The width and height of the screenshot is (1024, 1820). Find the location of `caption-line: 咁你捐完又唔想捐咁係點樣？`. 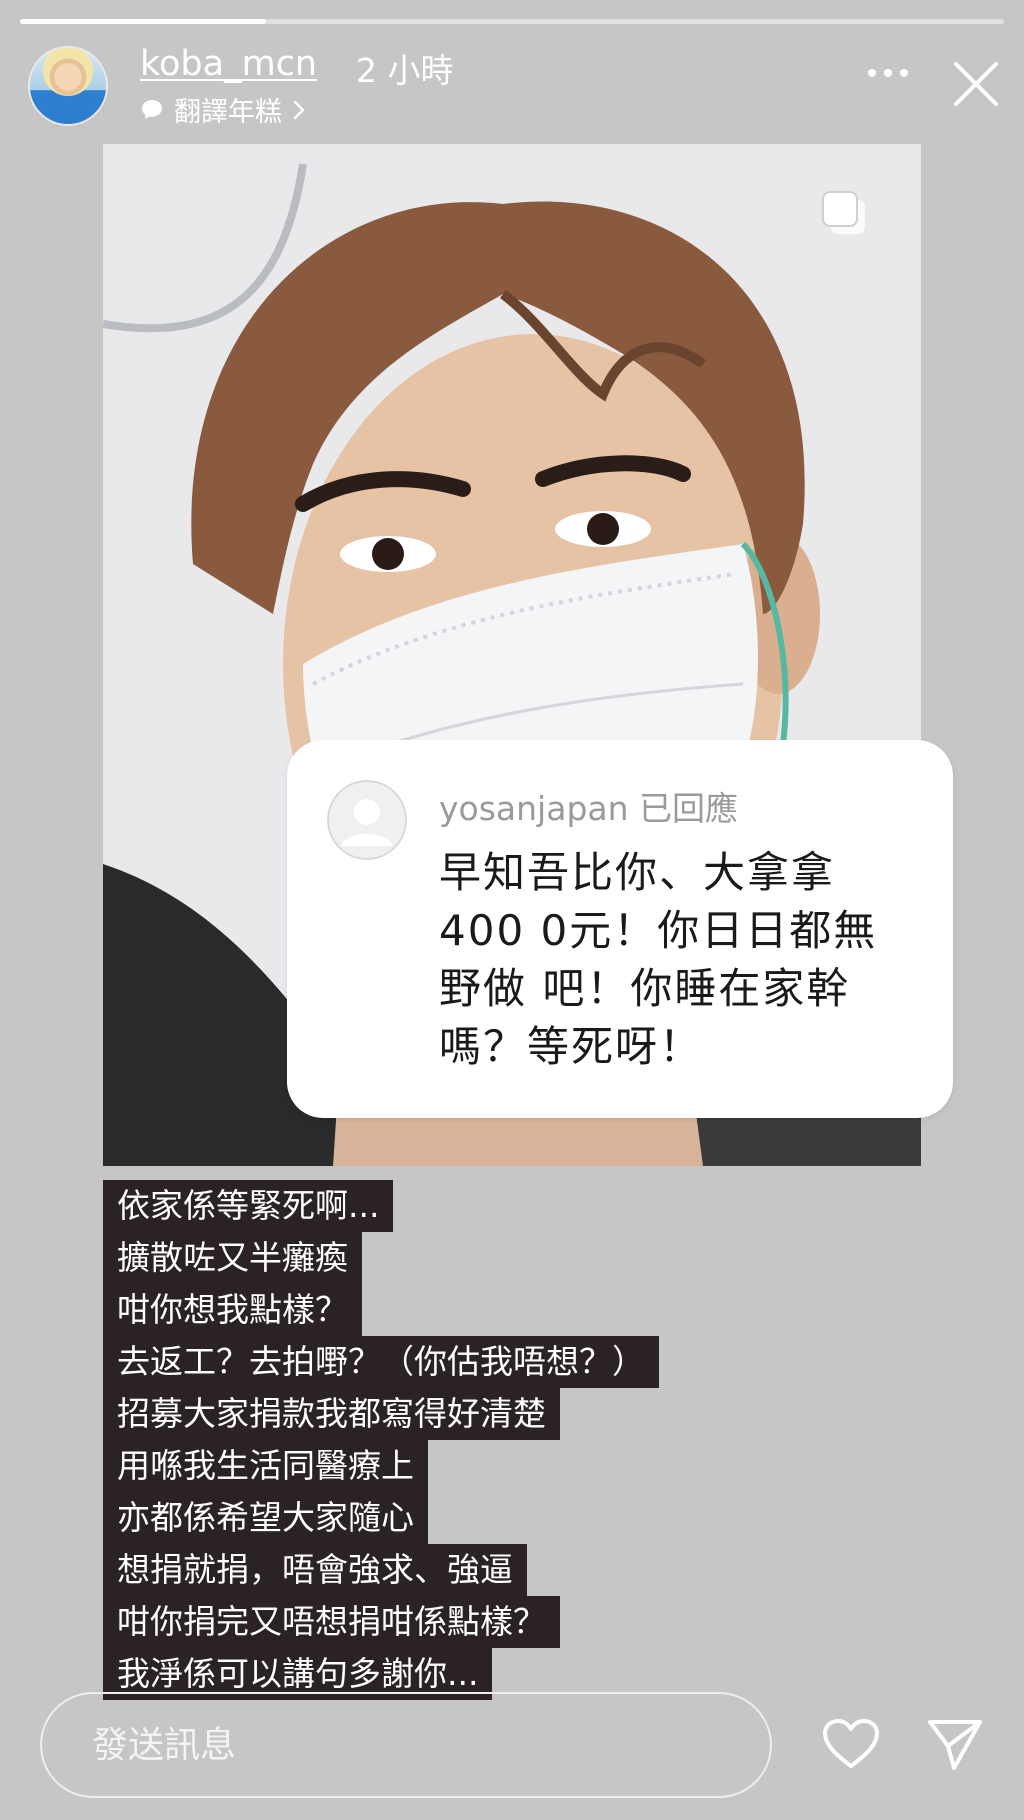

caption-line: 咁你捐完又唔想捐咁係點樣？ is located at coordinates (331, 1622).